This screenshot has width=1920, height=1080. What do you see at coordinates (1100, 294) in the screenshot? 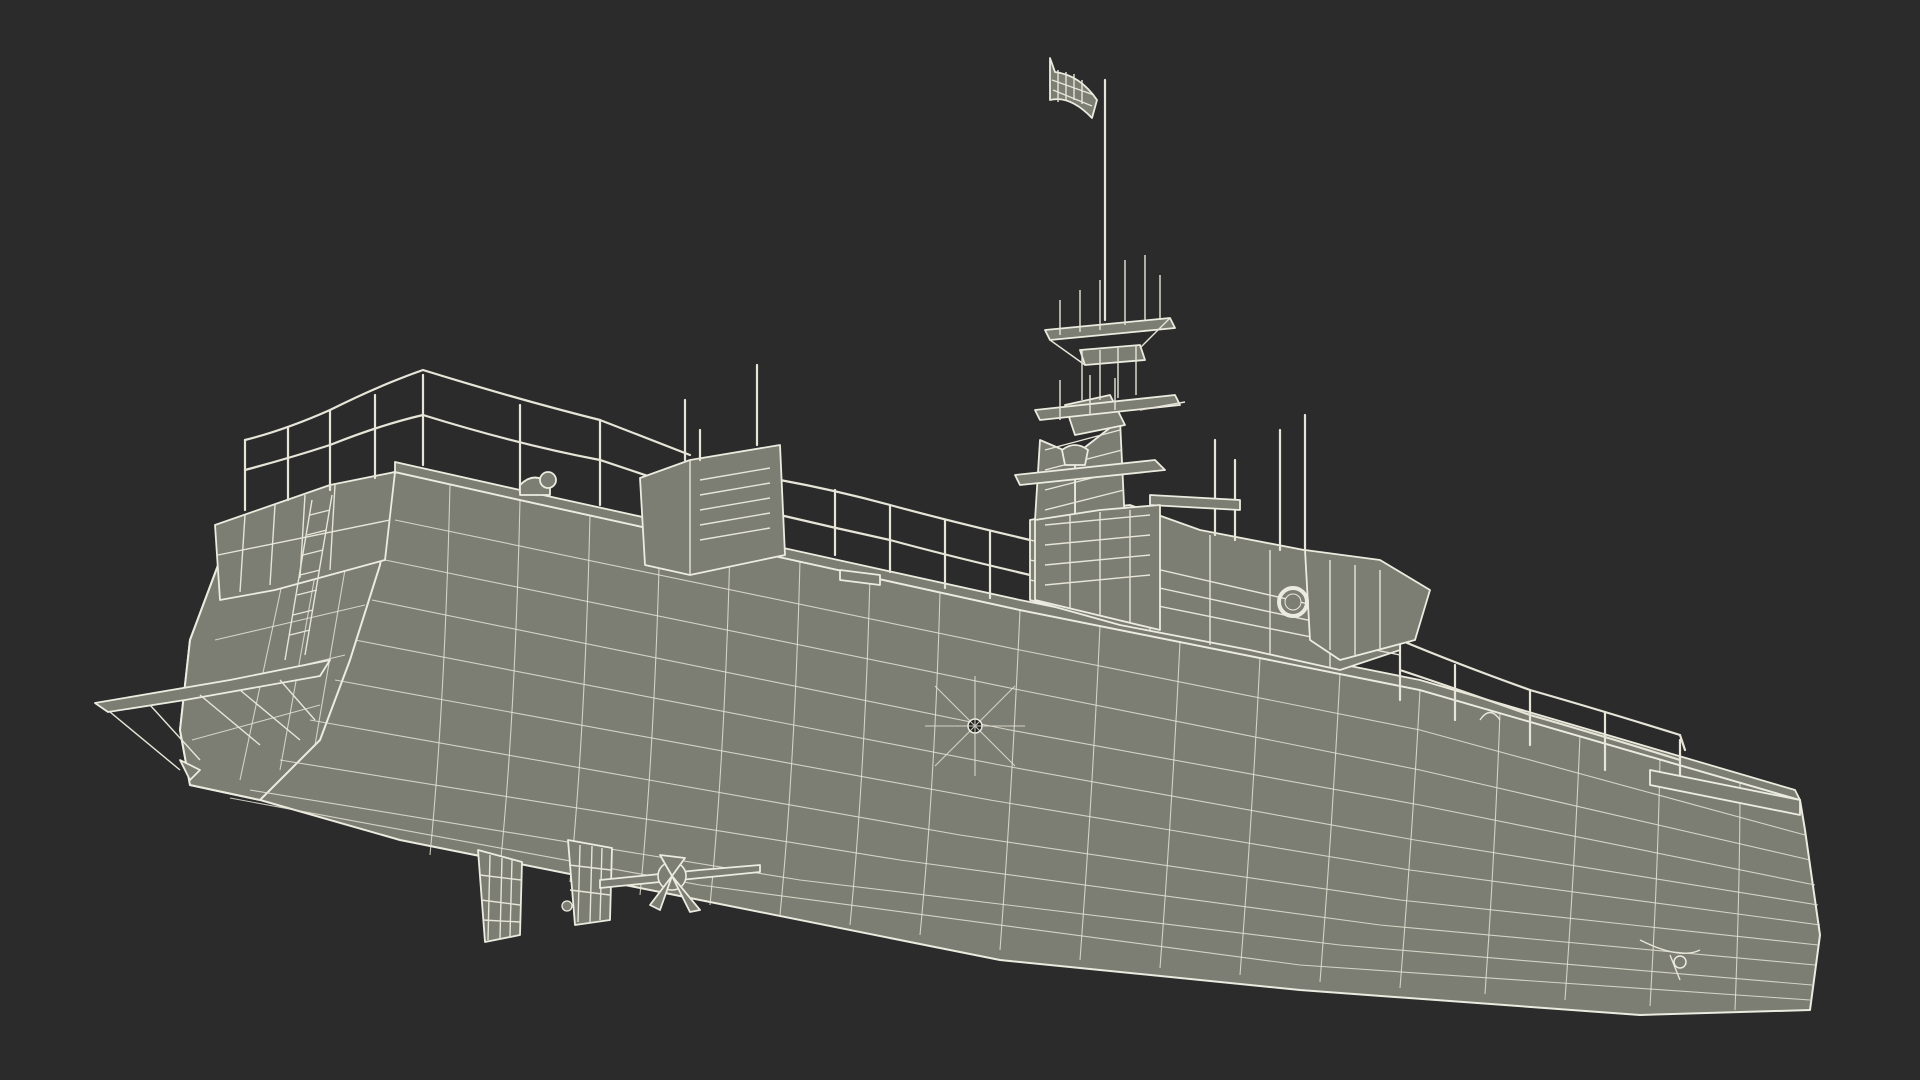
I see `main-mast` at bounding box center [1100, 294].